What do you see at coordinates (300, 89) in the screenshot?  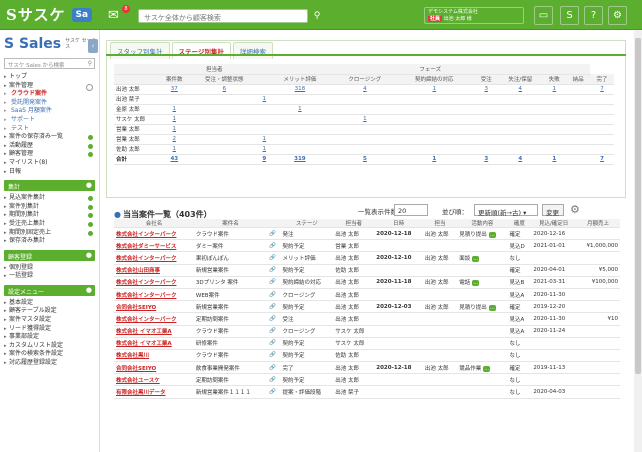 I see `stats-cell: 318` at bounding box center [300, 89].